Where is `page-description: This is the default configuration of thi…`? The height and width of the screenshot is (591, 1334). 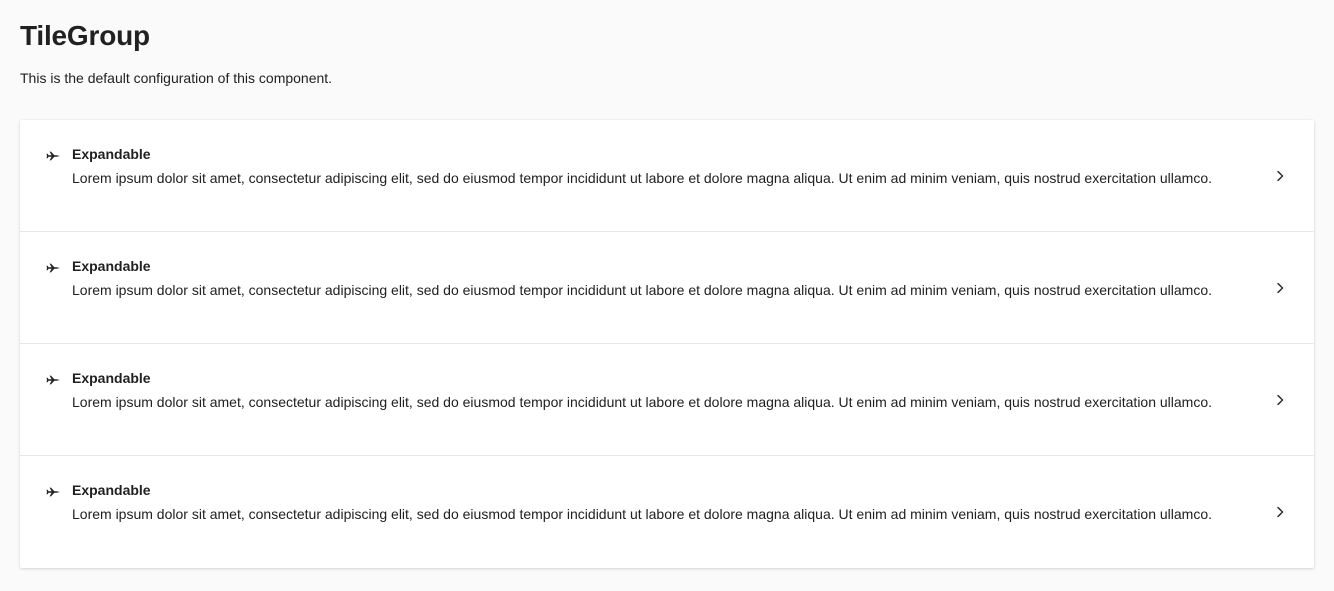 page-description: This is the default configuration of thi… is located at coordinates (176, 78).